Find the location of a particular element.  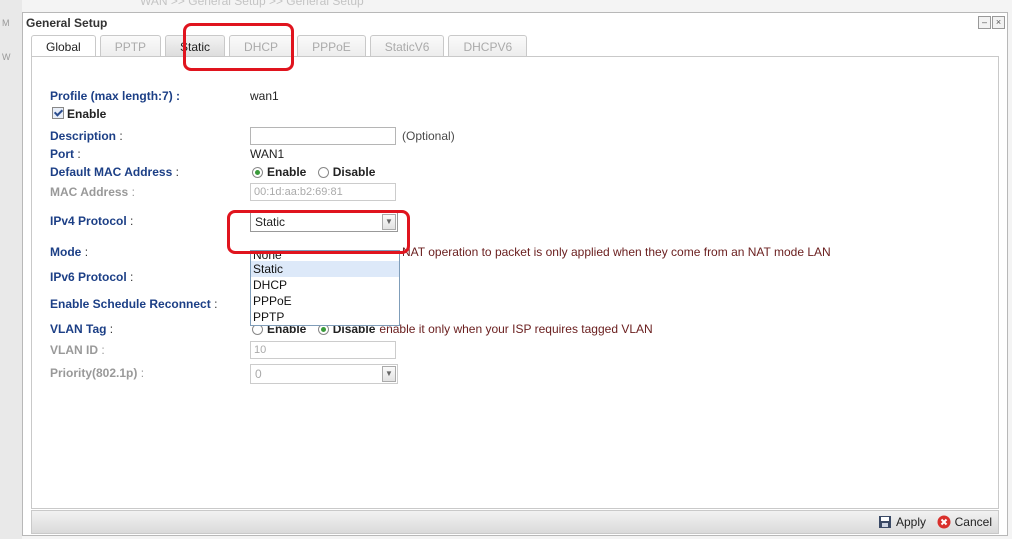

apply-label: Apply is located at coordinates (910, 522).